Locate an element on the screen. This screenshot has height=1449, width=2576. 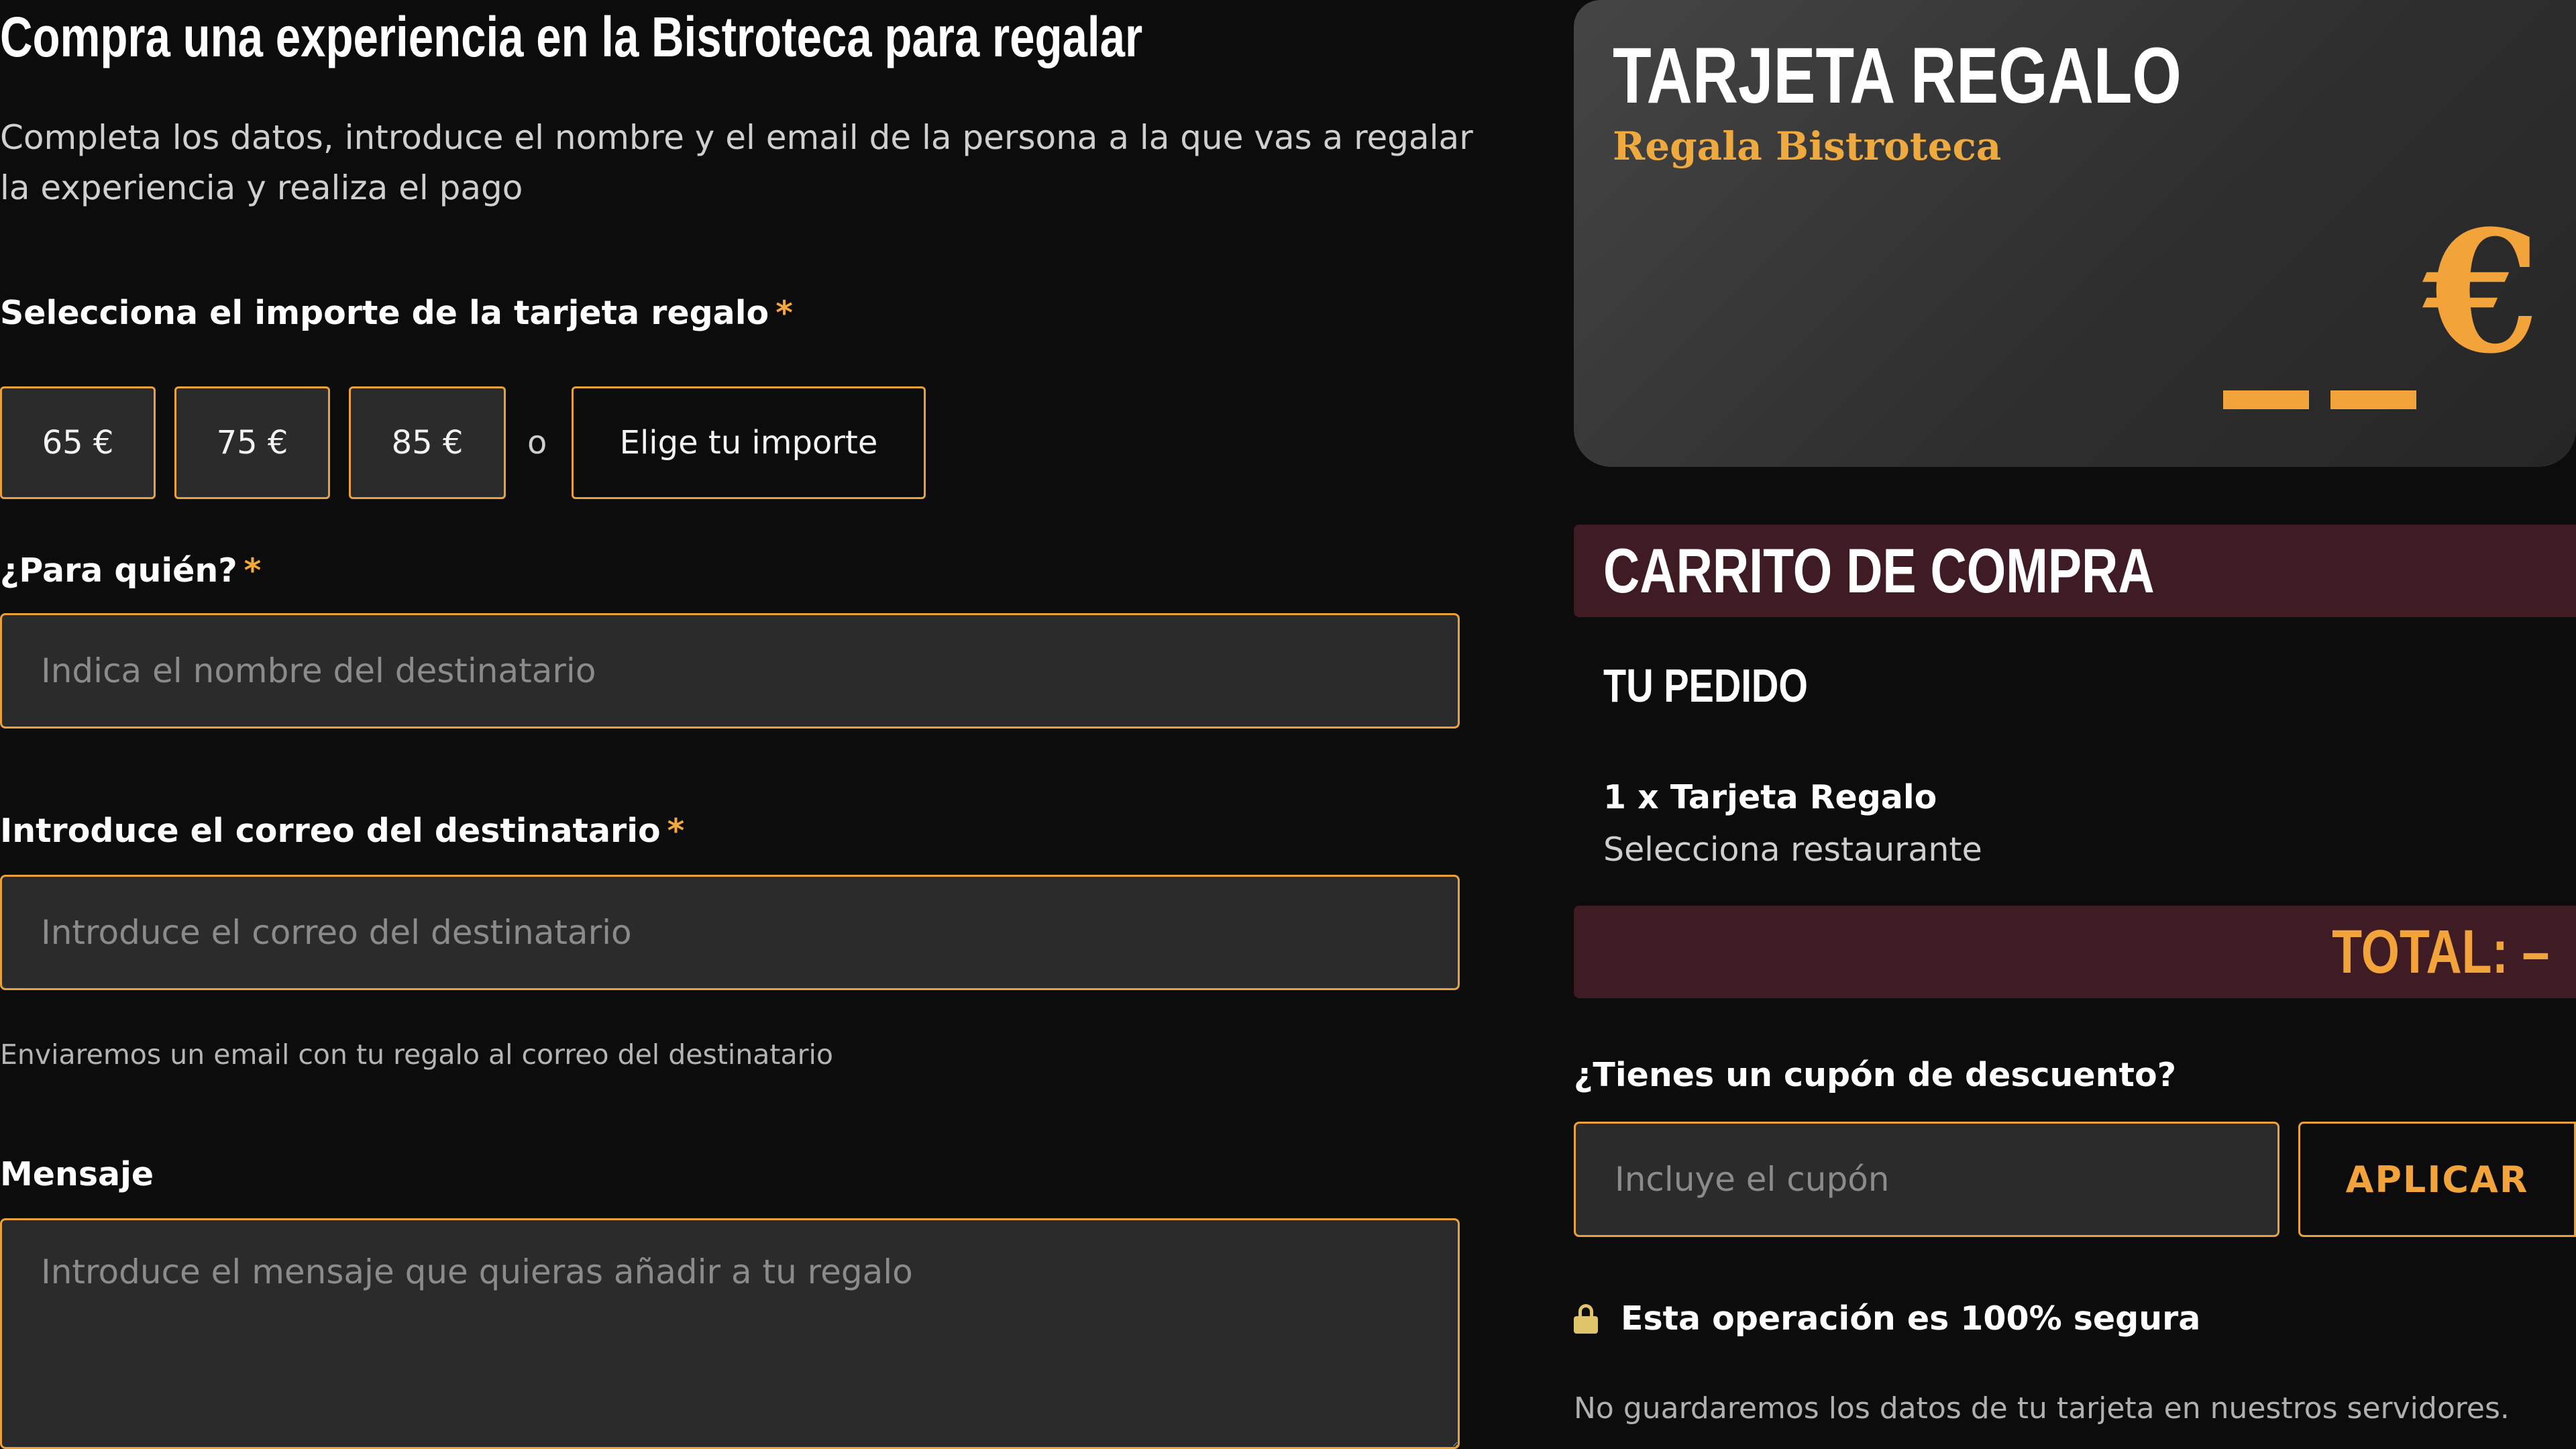
amount-option-85: 85 € is located at coordinates (427, 442).